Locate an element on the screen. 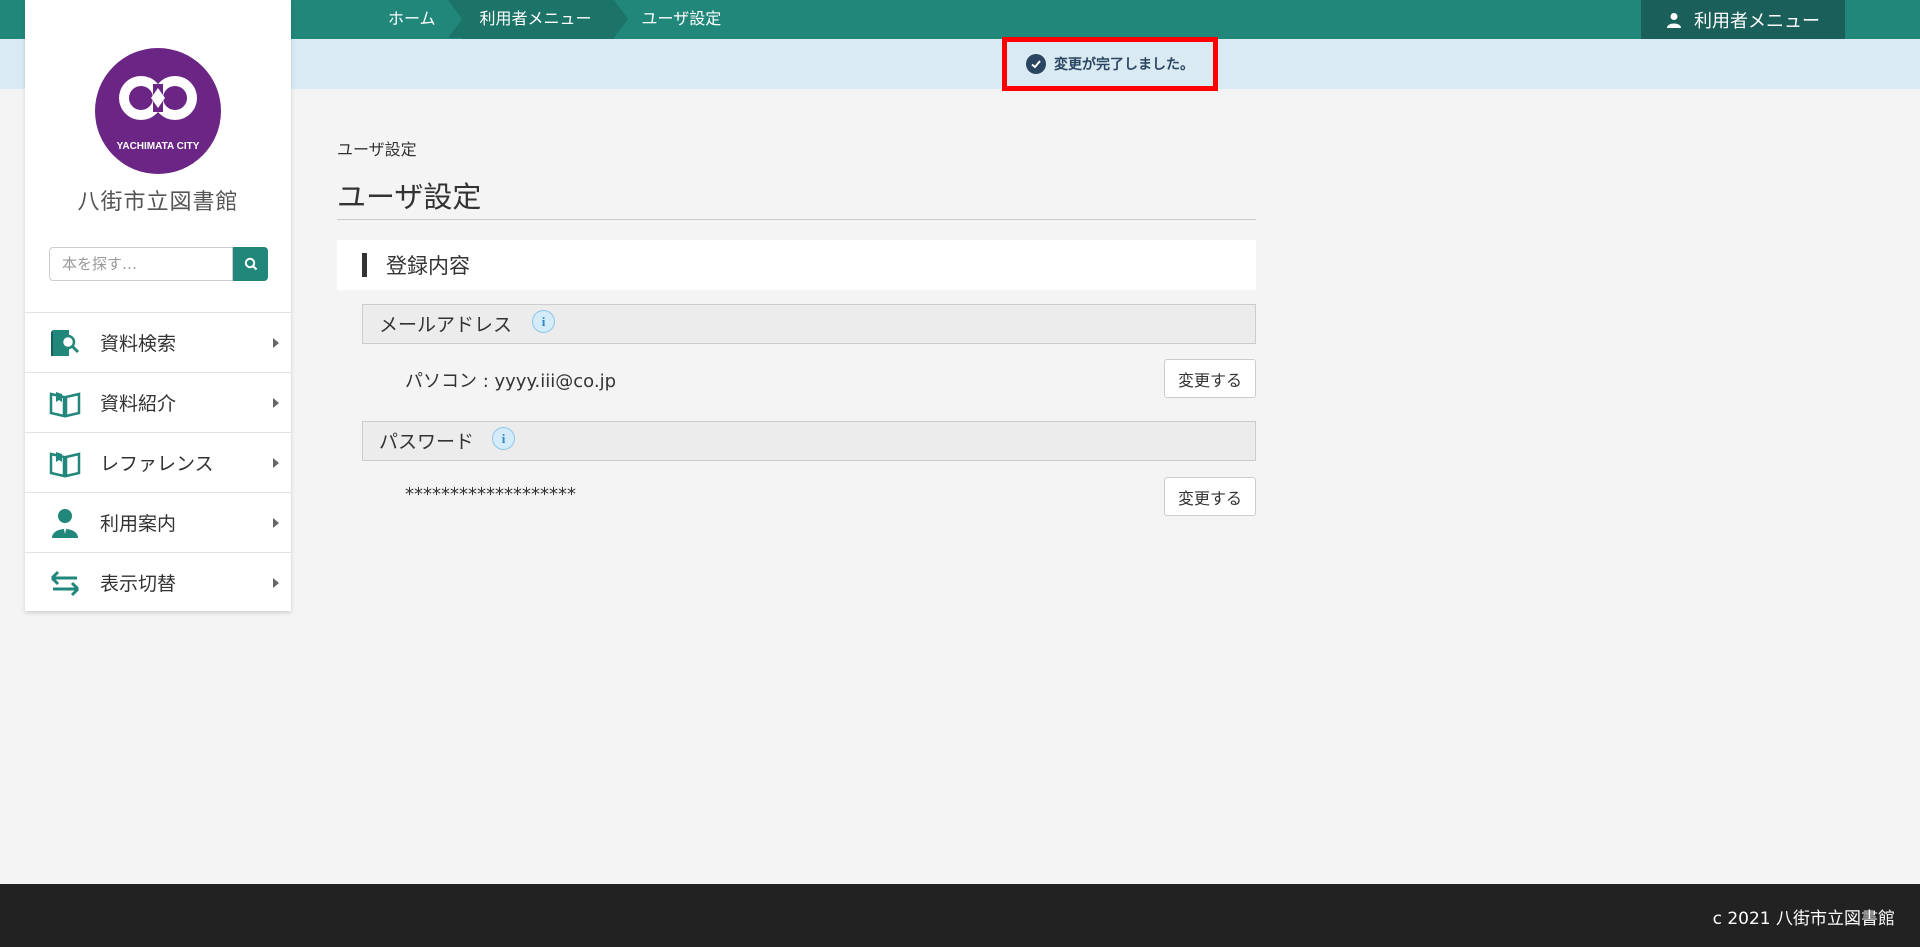  sidebar-item-search: 資料検索 is located at coordinates (158, 342).